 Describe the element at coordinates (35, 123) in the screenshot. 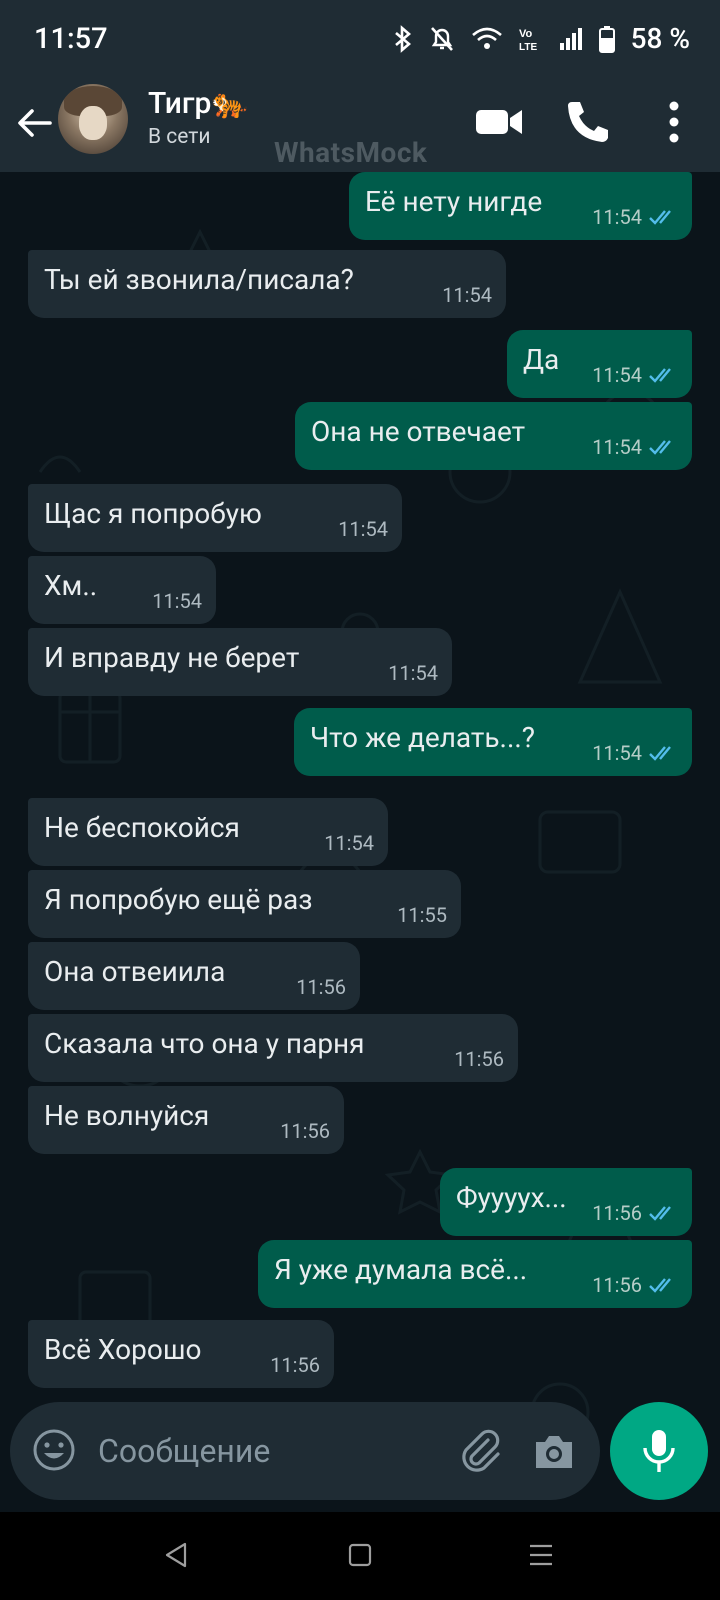

I see `back-arrow-icon` at that location.